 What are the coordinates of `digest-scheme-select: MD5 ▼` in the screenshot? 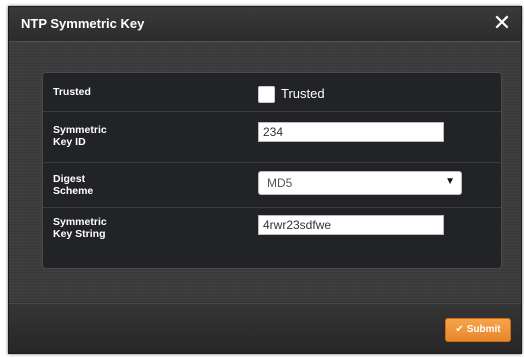 It's located at (360, 183).